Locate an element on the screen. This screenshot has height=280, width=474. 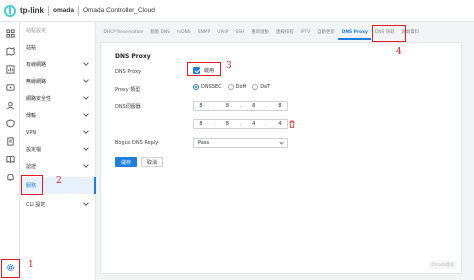
proxy-type-radio-group: DNSSEC DoH DoT is located at coordinates (231, 87).